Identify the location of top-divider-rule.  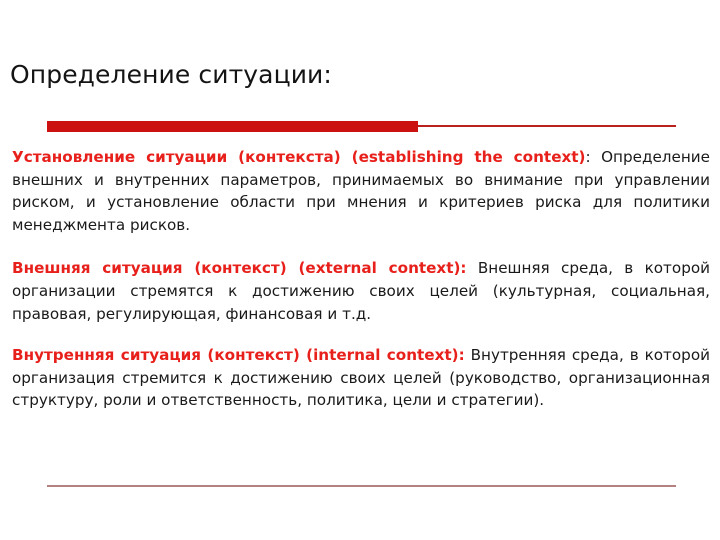
(361, 126).